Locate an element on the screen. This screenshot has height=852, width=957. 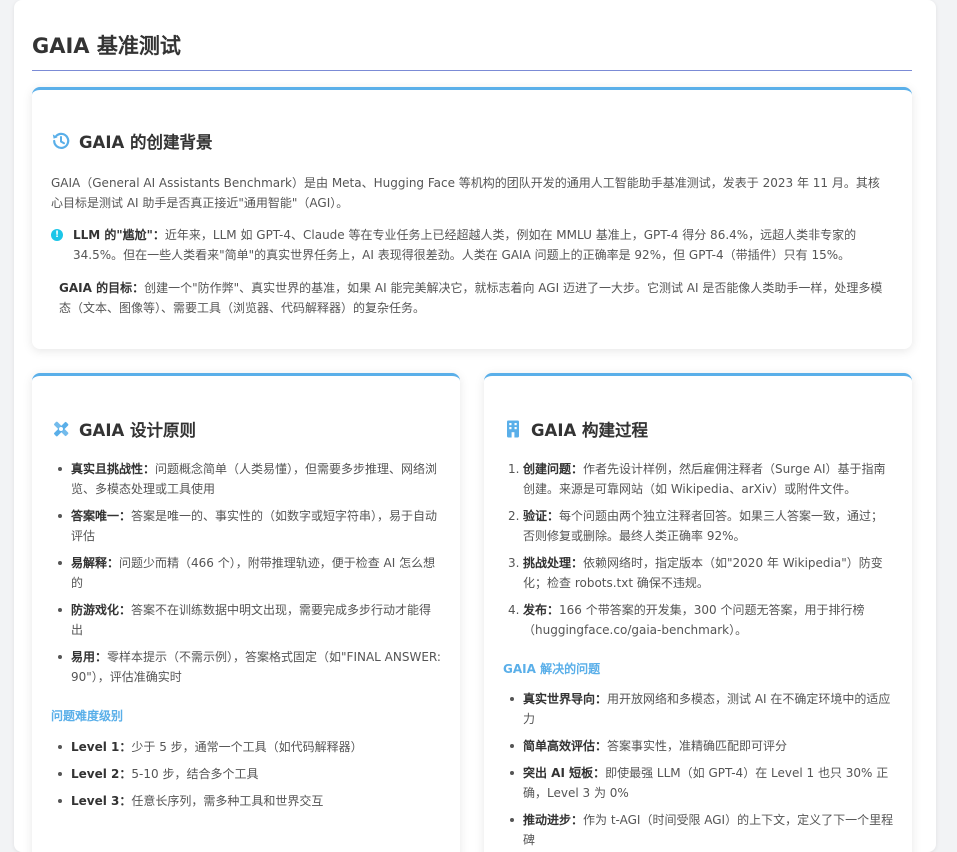
list-item: 真实世界导向：用开放网络和多模态，测试 AI 在不确定环境中的适应力 is located at coordinates (699, 709).